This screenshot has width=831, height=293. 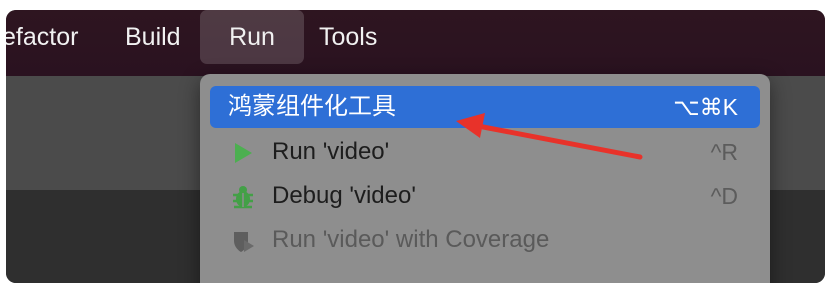 What do you see at coordinates (485, 107) in the screenshot?
I see `menu-item-harmony-component-tool: 鸿蒙组件化工具 ⌥⌘K` at bounding box center [485, 107].